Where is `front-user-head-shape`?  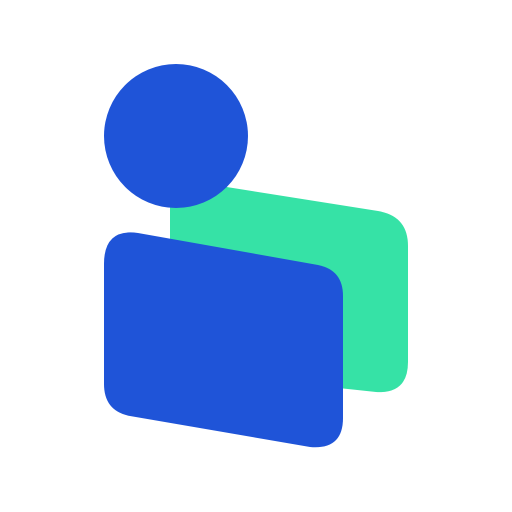
front-user-head-shape is located at coordinates (176, 136).